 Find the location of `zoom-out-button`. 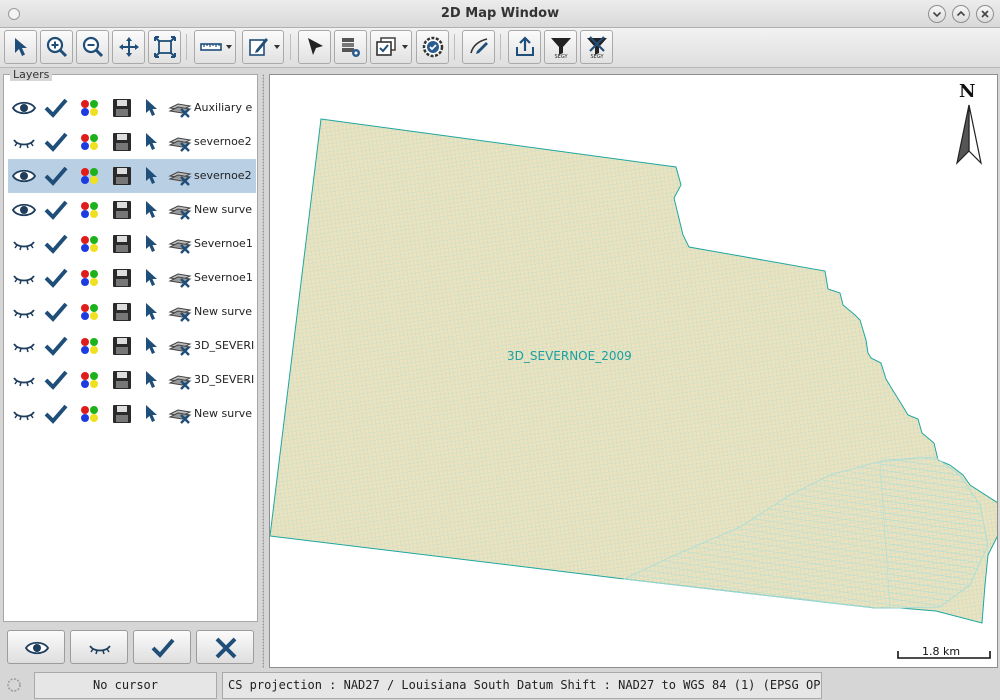

zoom-out-button is located at coordinates (92, 47).